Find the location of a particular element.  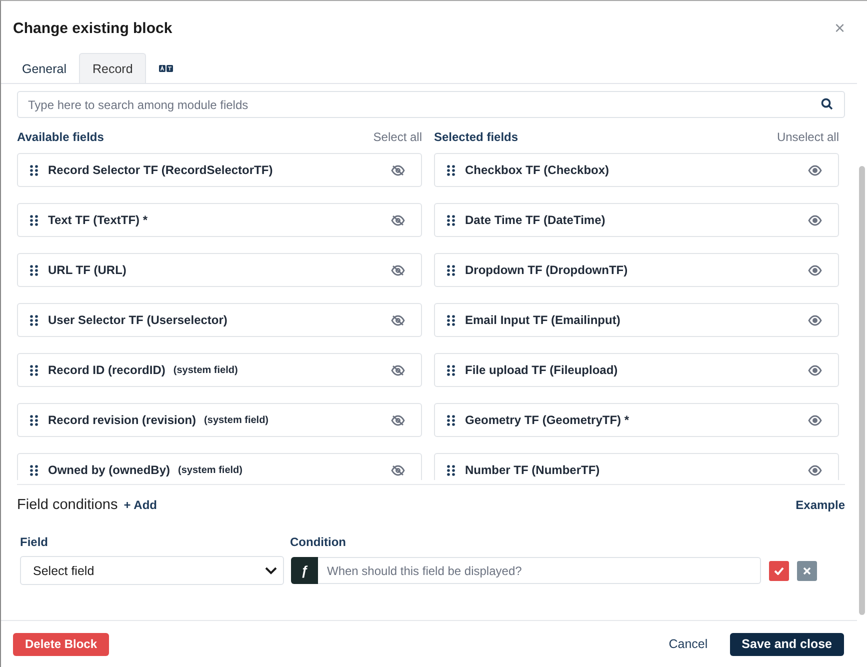

condition-field: When should this field be displayed? is located at coordinates (539, 570).